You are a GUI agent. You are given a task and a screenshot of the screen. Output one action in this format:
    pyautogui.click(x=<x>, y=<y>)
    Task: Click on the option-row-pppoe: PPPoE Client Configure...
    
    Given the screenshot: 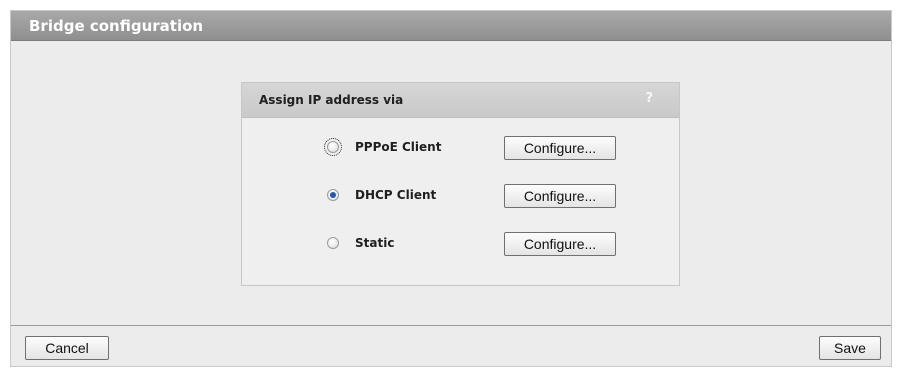 What is the action you would take?
    pyautogui.click(x=492, y=148)
    